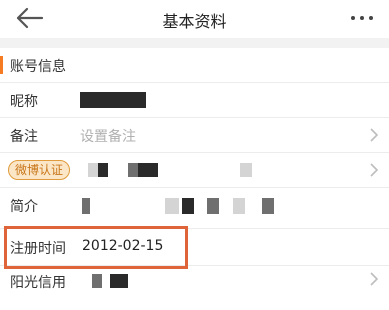  I want to click on more-dots-icon, so click(362, 18).